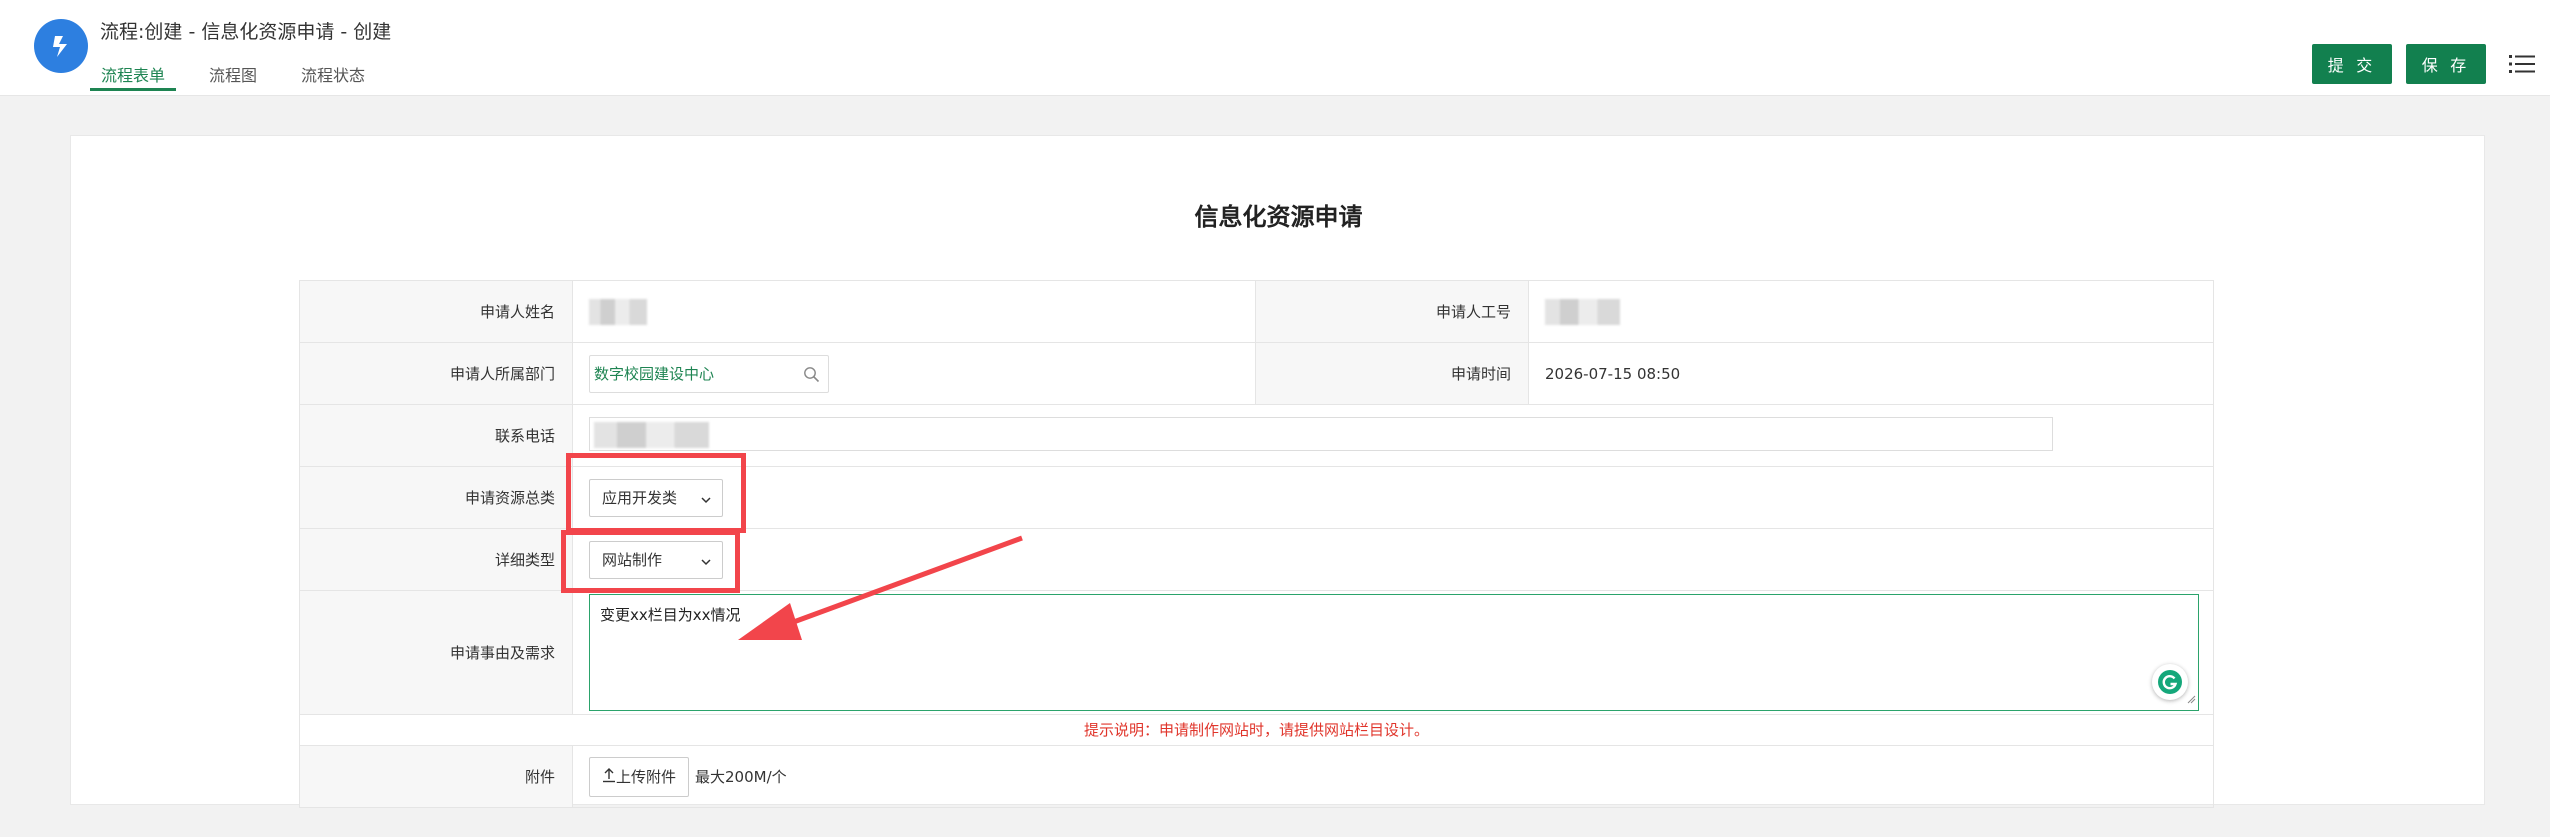 This screenshot has width=2550, height=837. I want to click on resource-category-label: 申请资源总类, so click(436, 497).